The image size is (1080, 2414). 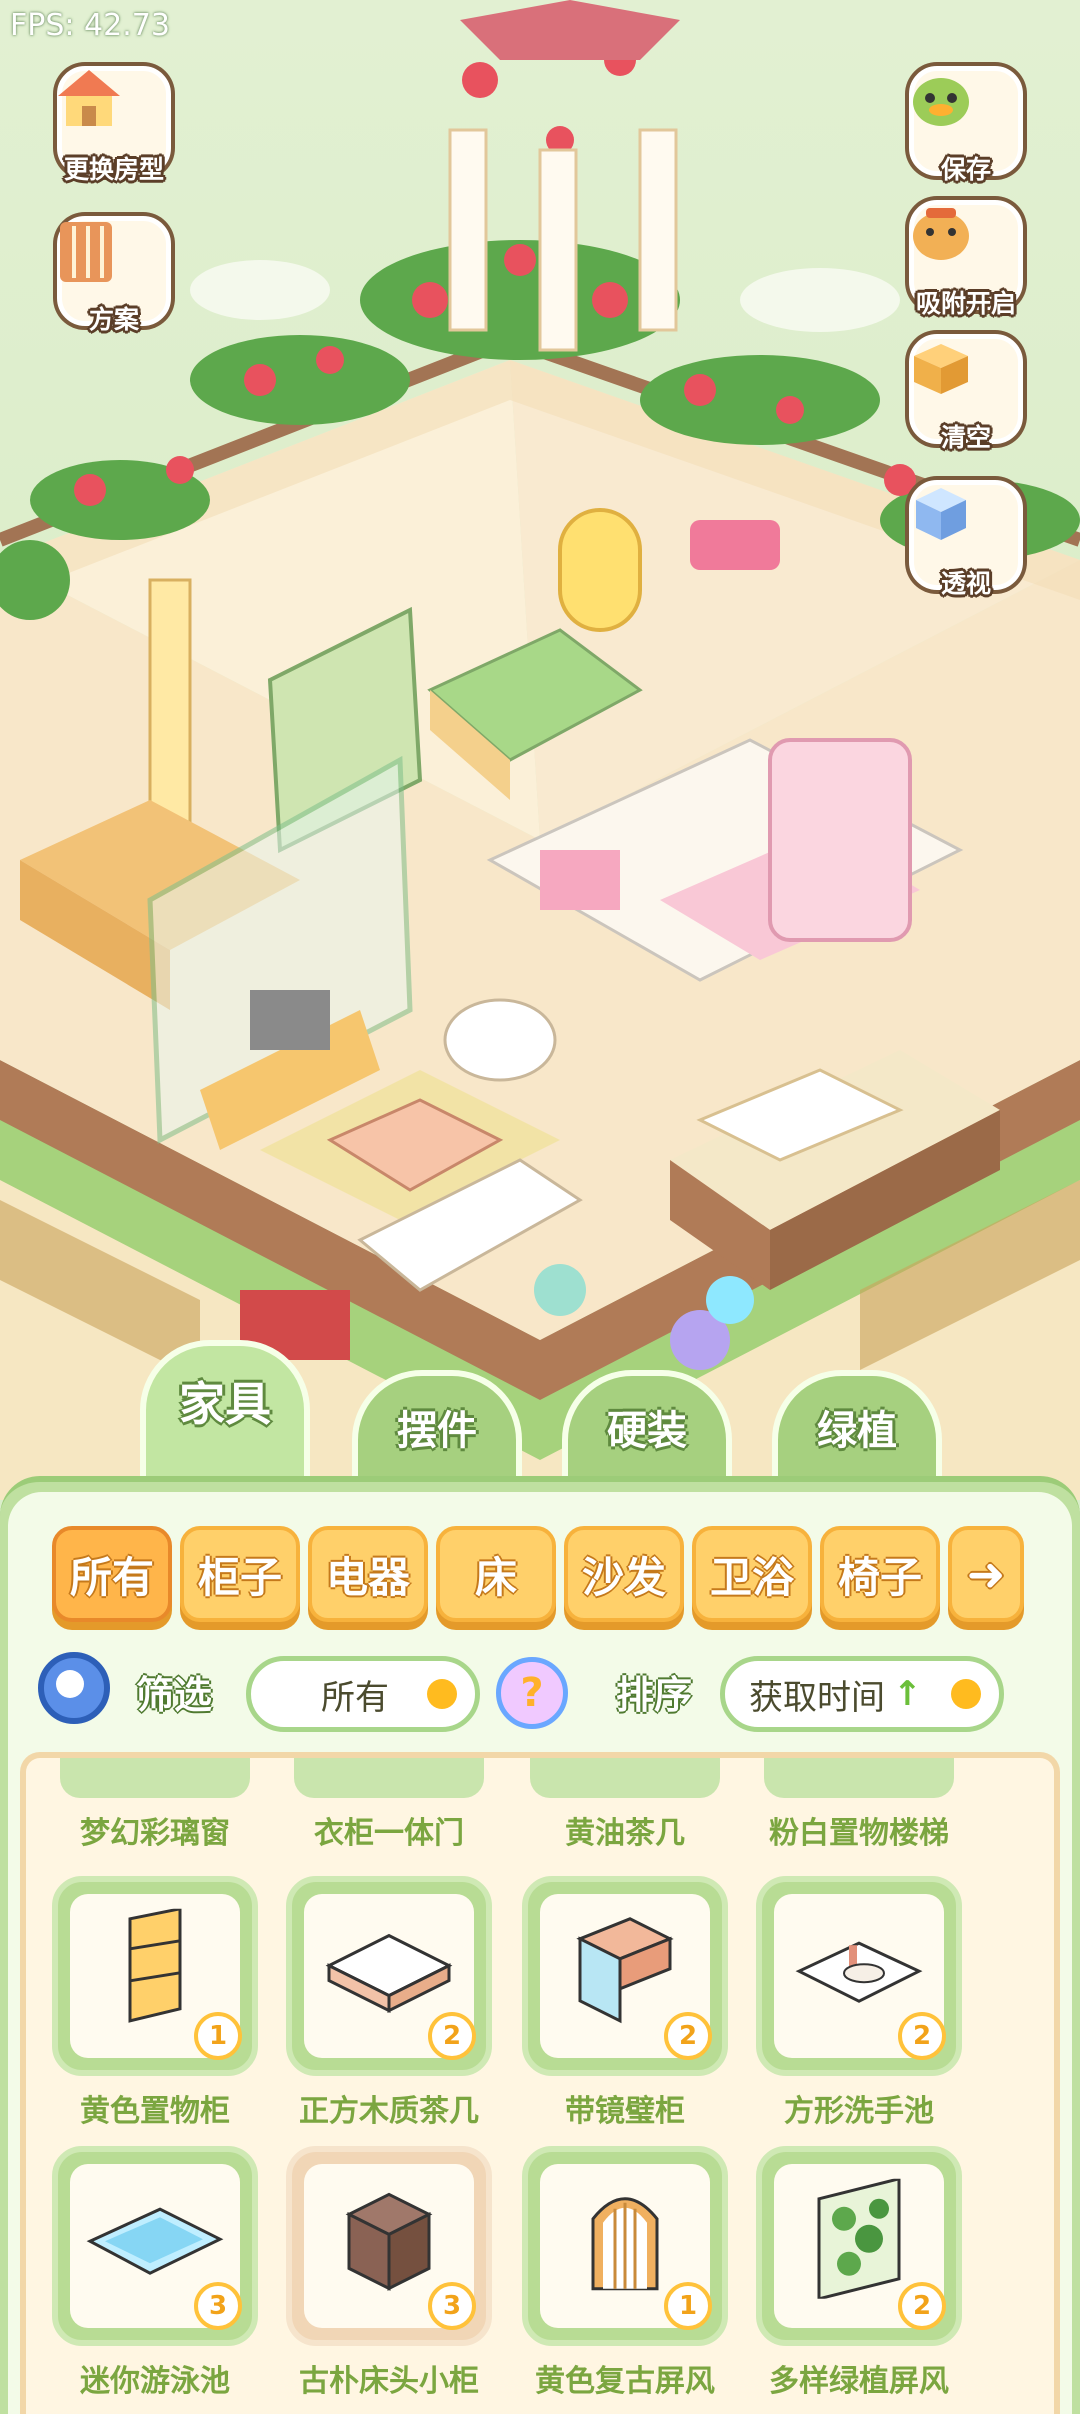 I want to click on help-button: ?, so click(x=532, y=1693).